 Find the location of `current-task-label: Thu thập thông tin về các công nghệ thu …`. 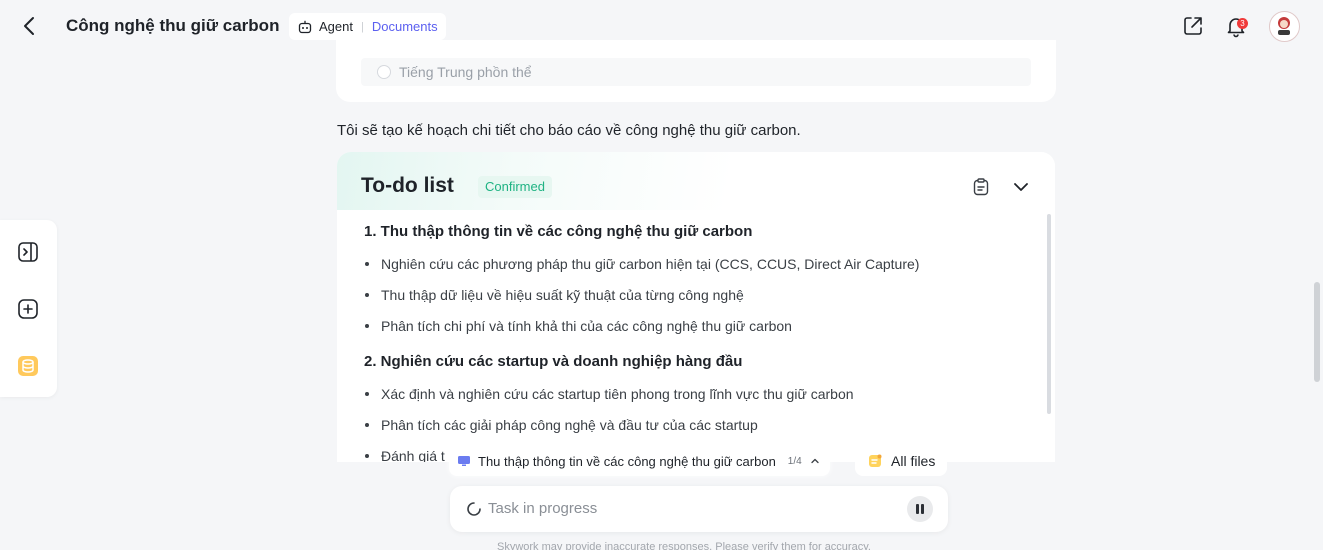

current-task-label: Thu thập thông tin về các công nghệ thu … is located at coordinates (627, 461).